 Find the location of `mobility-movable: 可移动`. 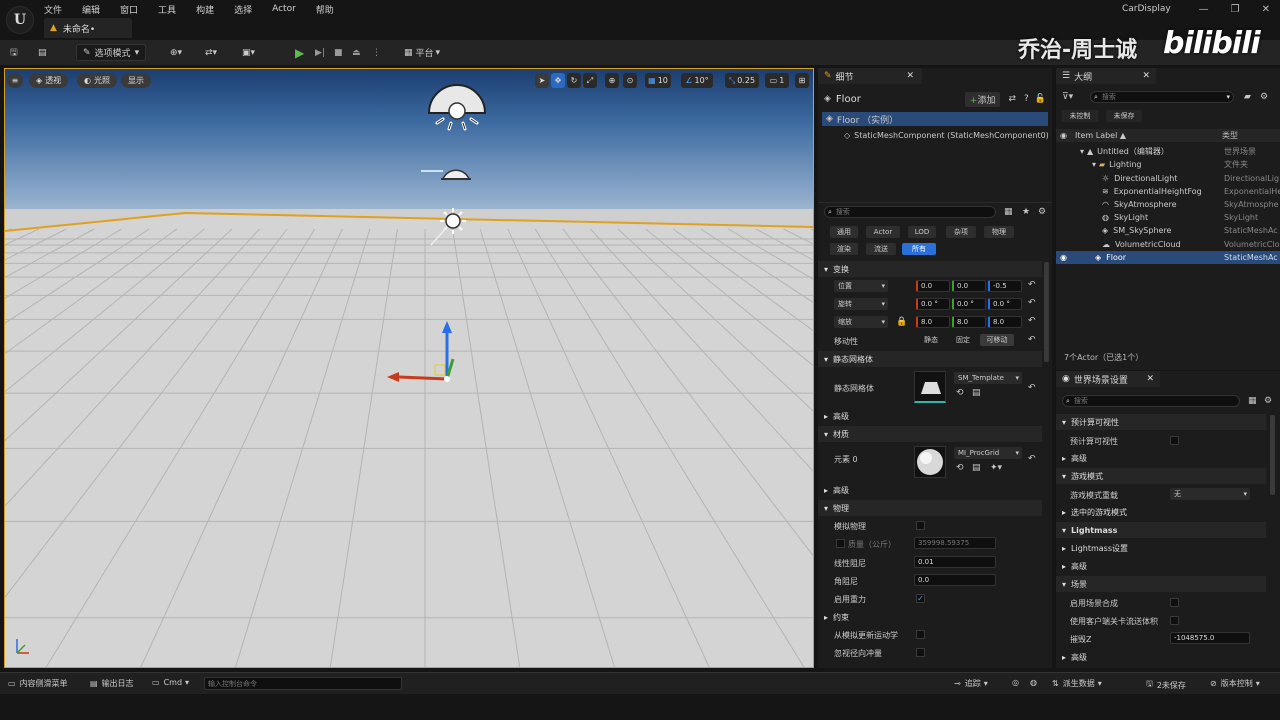

mobility-movable: 可移动 is located at coordinates (997, 340).